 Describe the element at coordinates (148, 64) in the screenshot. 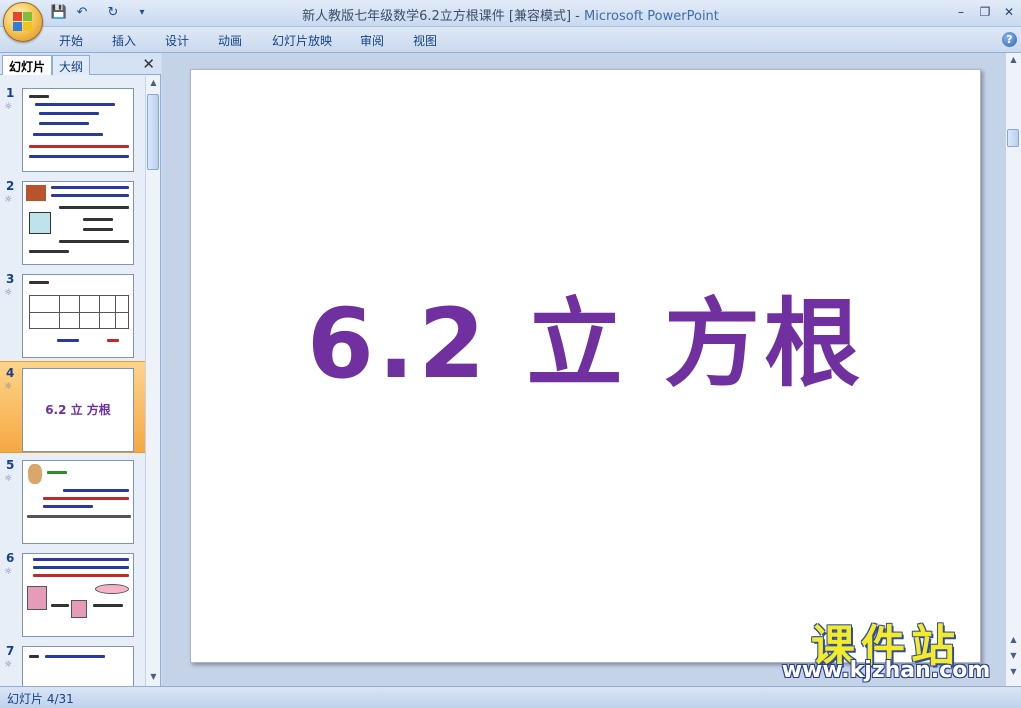

I see `panel-close-icon: ✕` at that location.